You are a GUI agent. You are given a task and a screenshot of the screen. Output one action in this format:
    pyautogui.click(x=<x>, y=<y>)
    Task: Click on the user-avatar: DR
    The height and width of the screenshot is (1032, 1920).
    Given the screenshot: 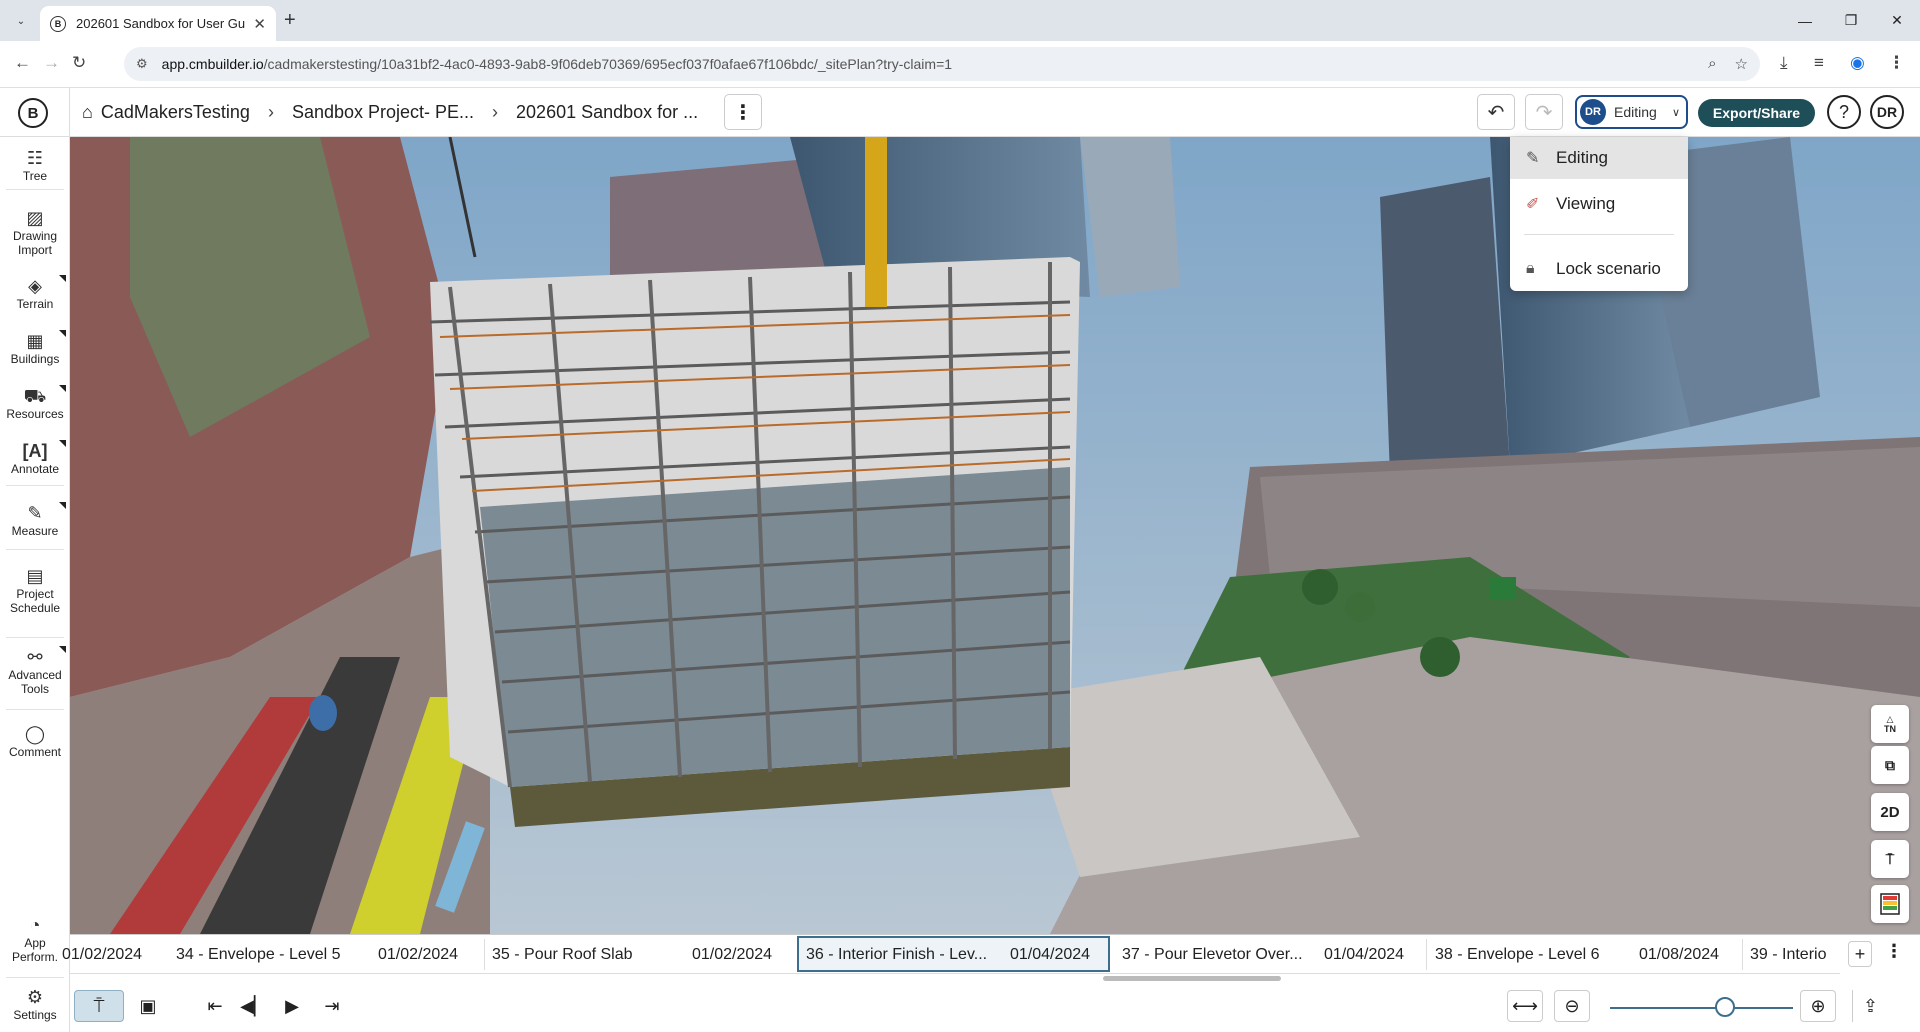 What is the action you would take?
    pyautogui.click(x=1887, y=112)
    